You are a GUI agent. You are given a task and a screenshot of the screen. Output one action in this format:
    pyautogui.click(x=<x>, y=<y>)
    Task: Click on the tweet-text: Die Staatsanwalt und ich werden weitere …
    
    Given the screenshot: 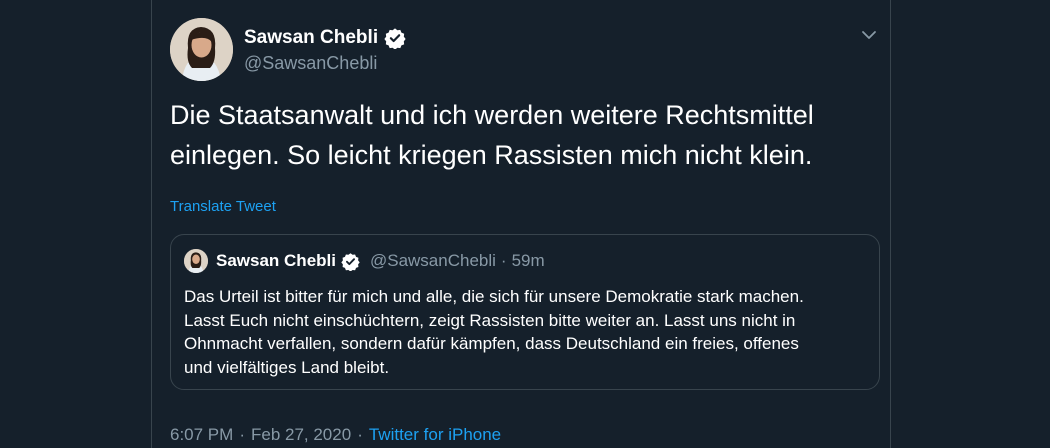 What is the action you would take?
    pyautogui.click(x=520, y=135)
    